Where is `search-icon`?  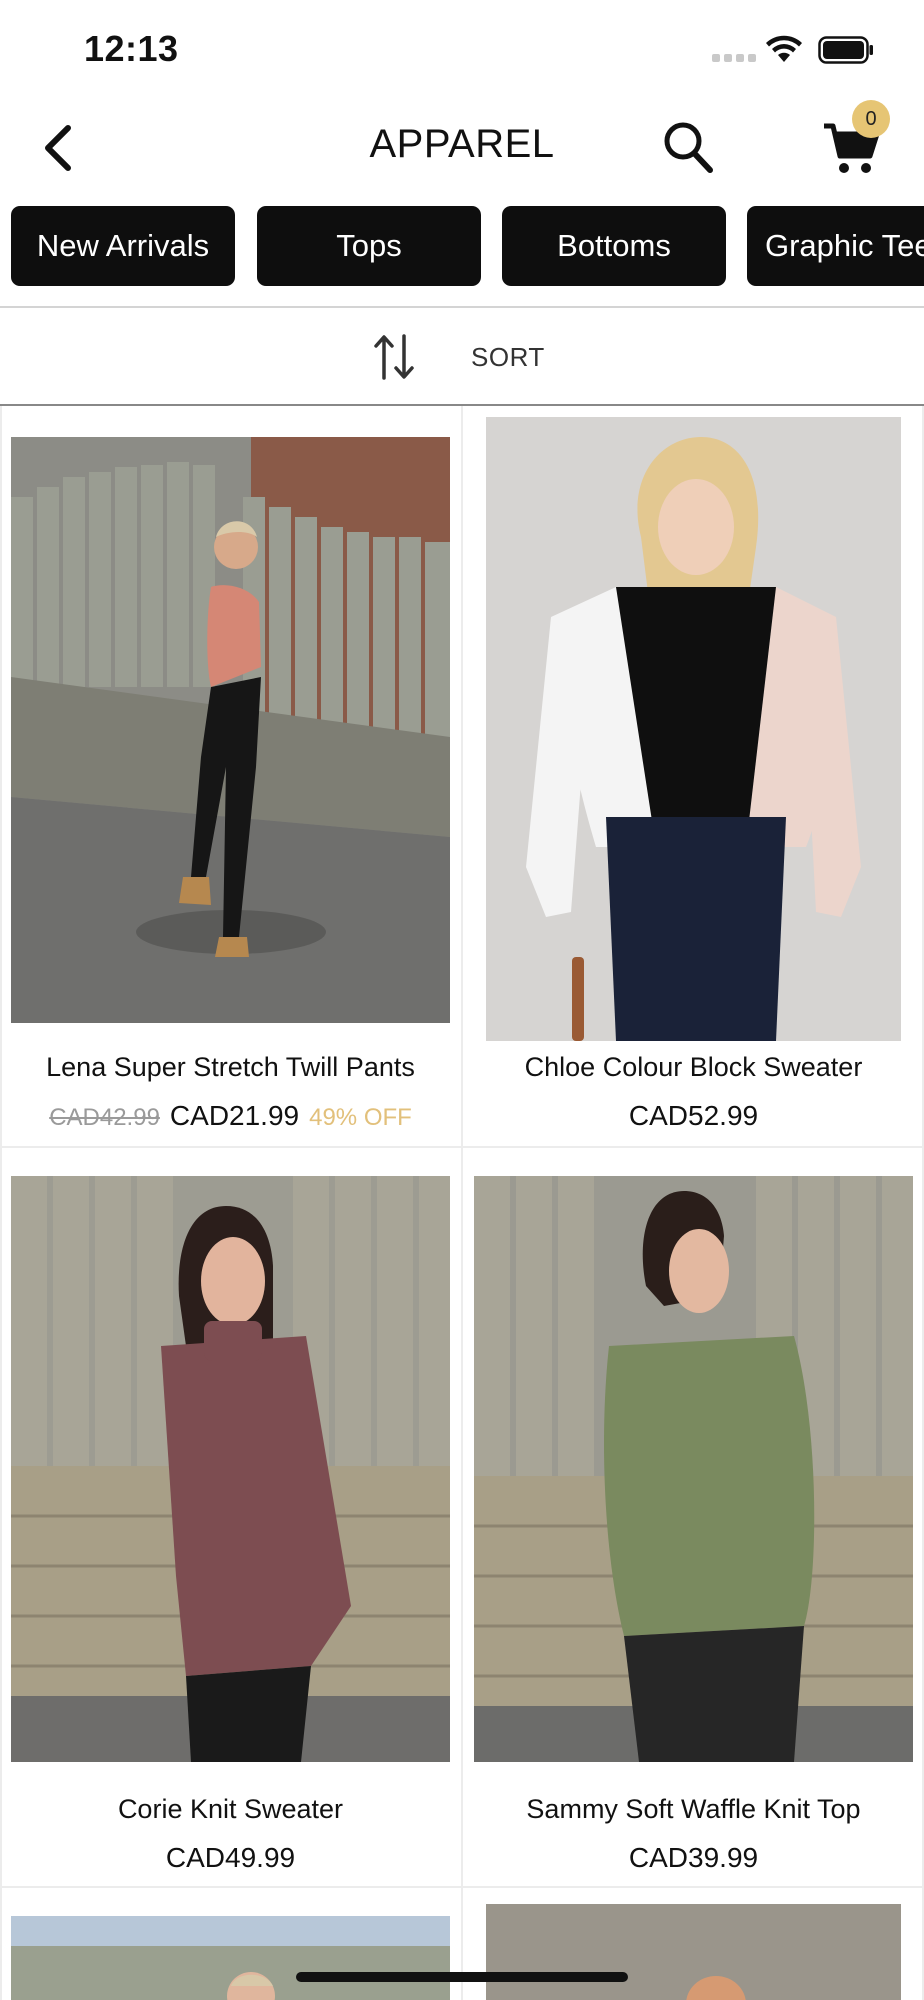 search-icon is located at coordinates (688, 148).